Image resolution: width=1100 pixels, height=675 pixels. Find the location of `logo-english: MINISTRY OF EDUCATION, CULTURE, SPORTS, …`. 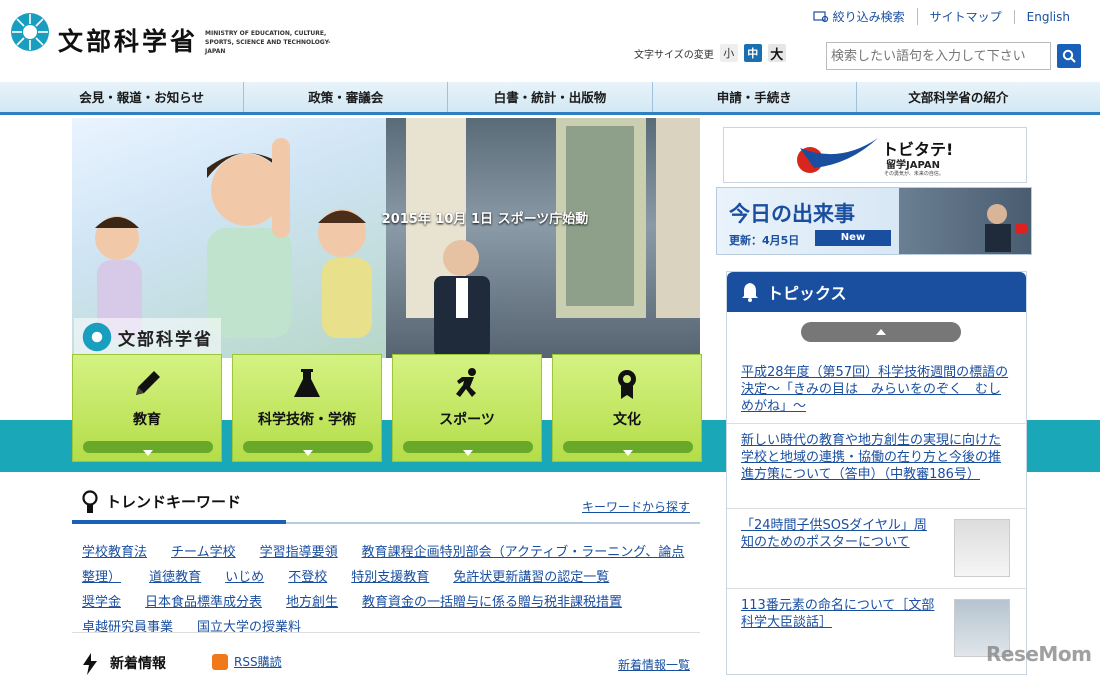

logo-english: MINISTRY OF EDUCATION, CULTURE, SPORTS, … is located at coordinates (268, 42).